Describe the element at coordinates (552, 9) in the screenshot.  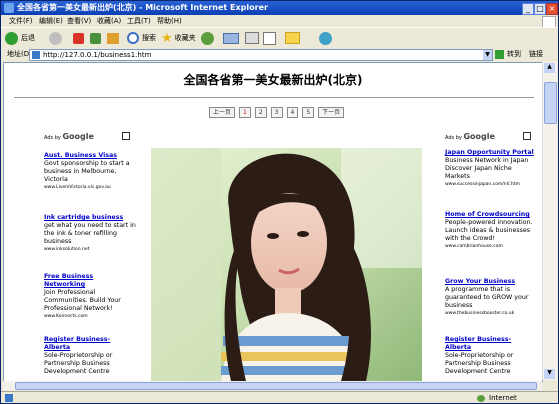
I see `close-button: ×` at that location.